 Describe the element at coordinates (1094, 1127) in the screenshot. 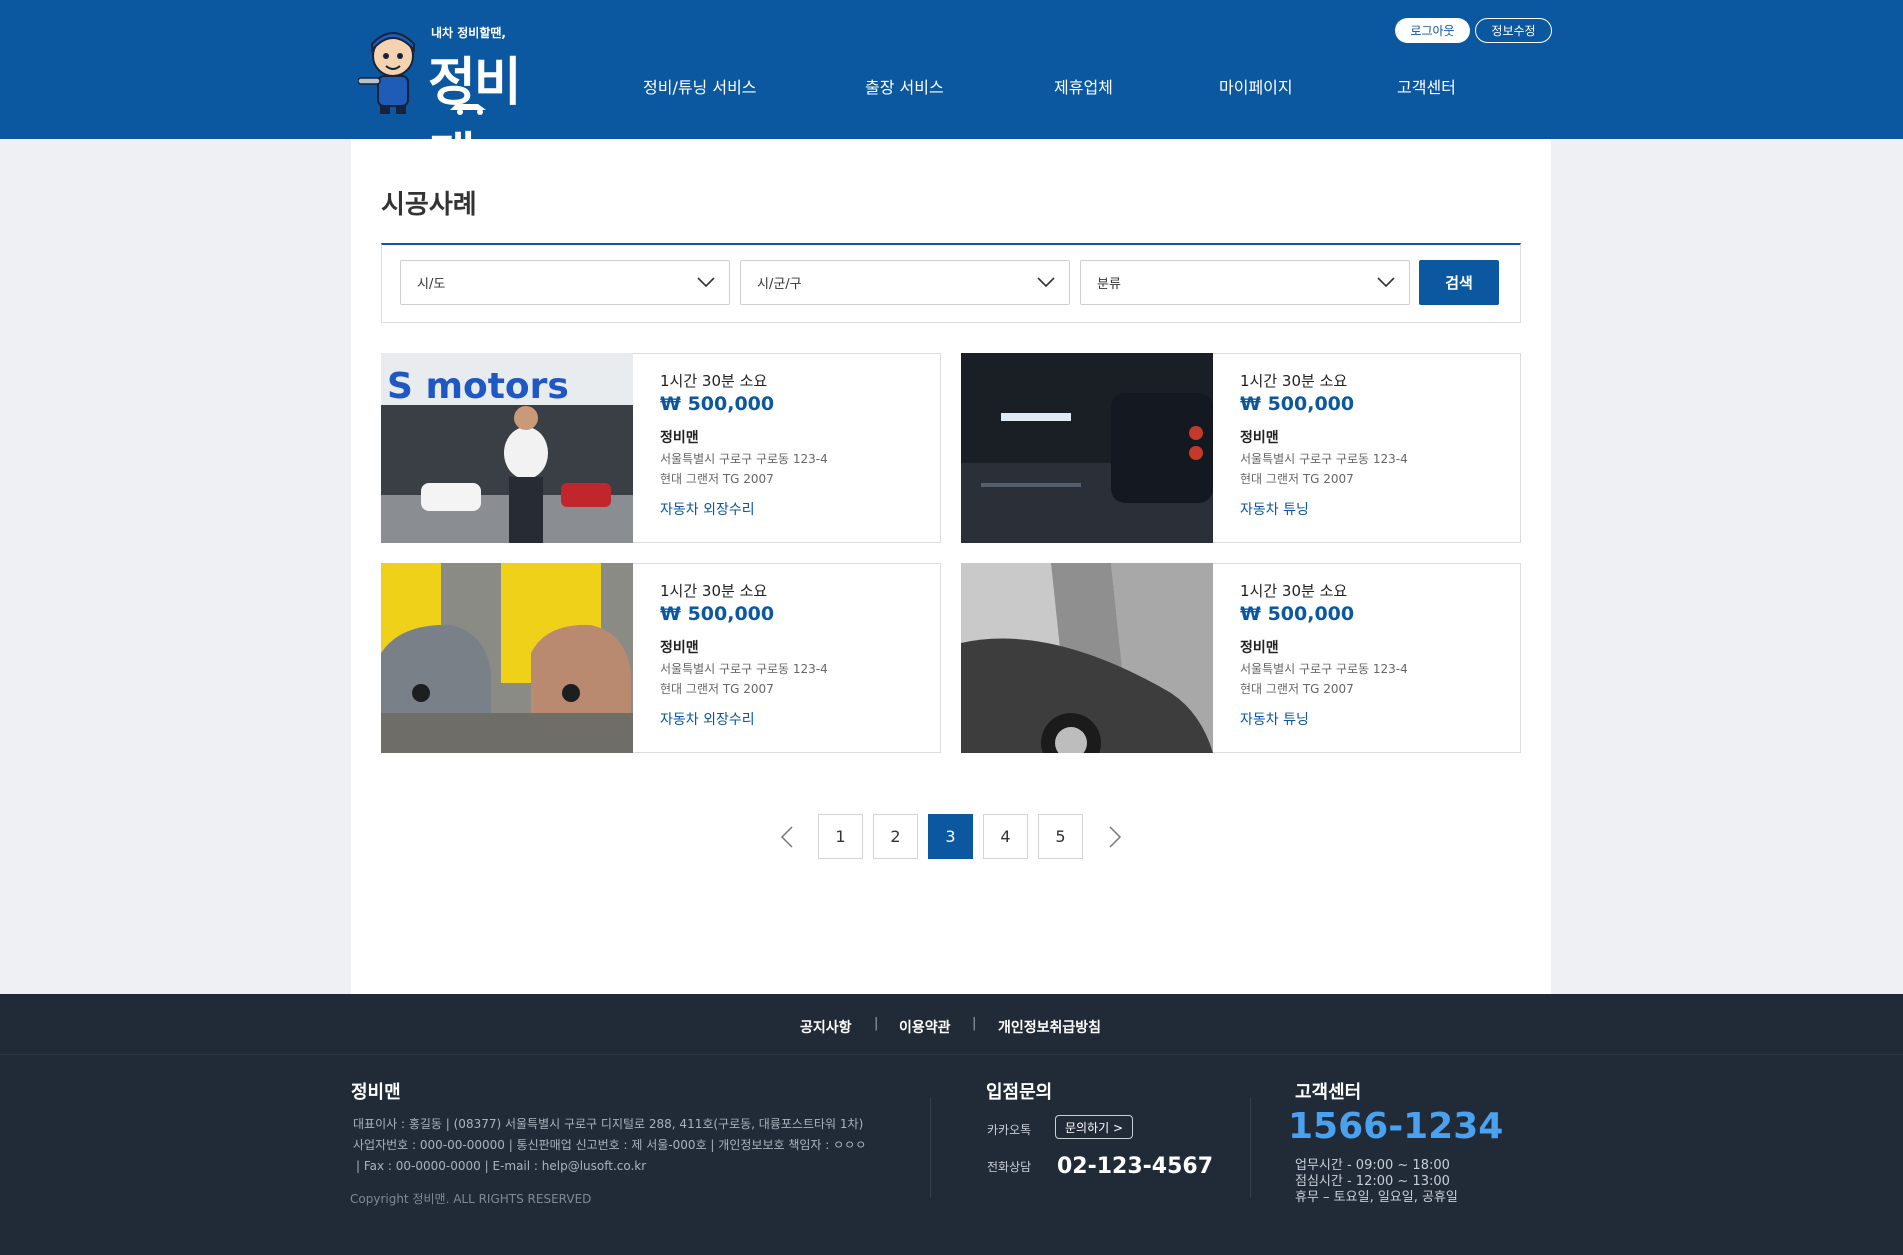

I see `inquiry-button: 문의하기 >` at that location.